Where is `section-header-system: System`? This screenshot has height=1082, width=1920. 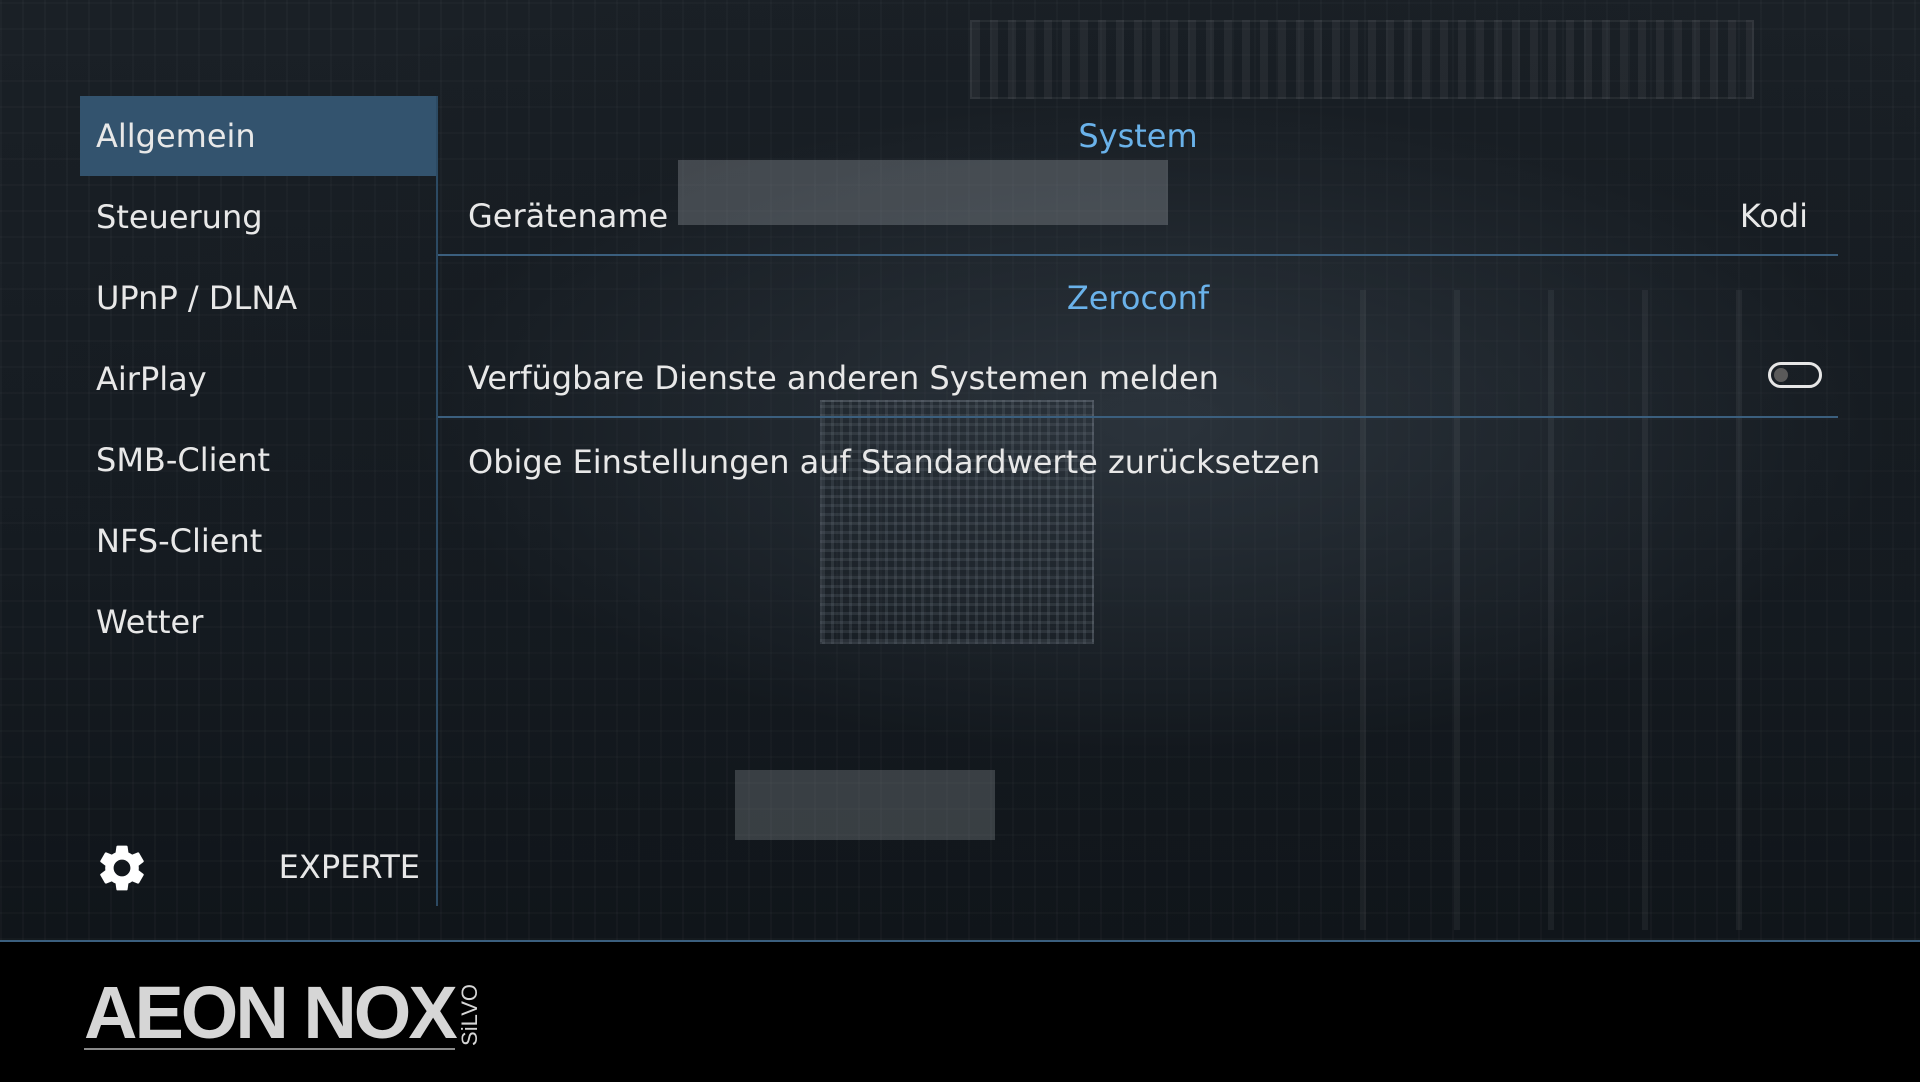
section-header-system: System is located at coordinates (1138, 136).